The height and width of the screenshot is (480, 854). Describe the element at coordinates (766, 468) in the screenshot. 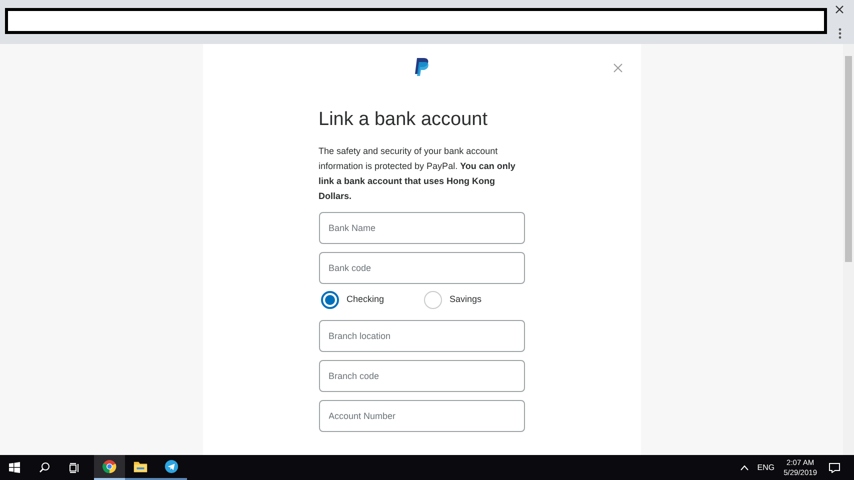

I see `language-indicator: ENG` at that location.